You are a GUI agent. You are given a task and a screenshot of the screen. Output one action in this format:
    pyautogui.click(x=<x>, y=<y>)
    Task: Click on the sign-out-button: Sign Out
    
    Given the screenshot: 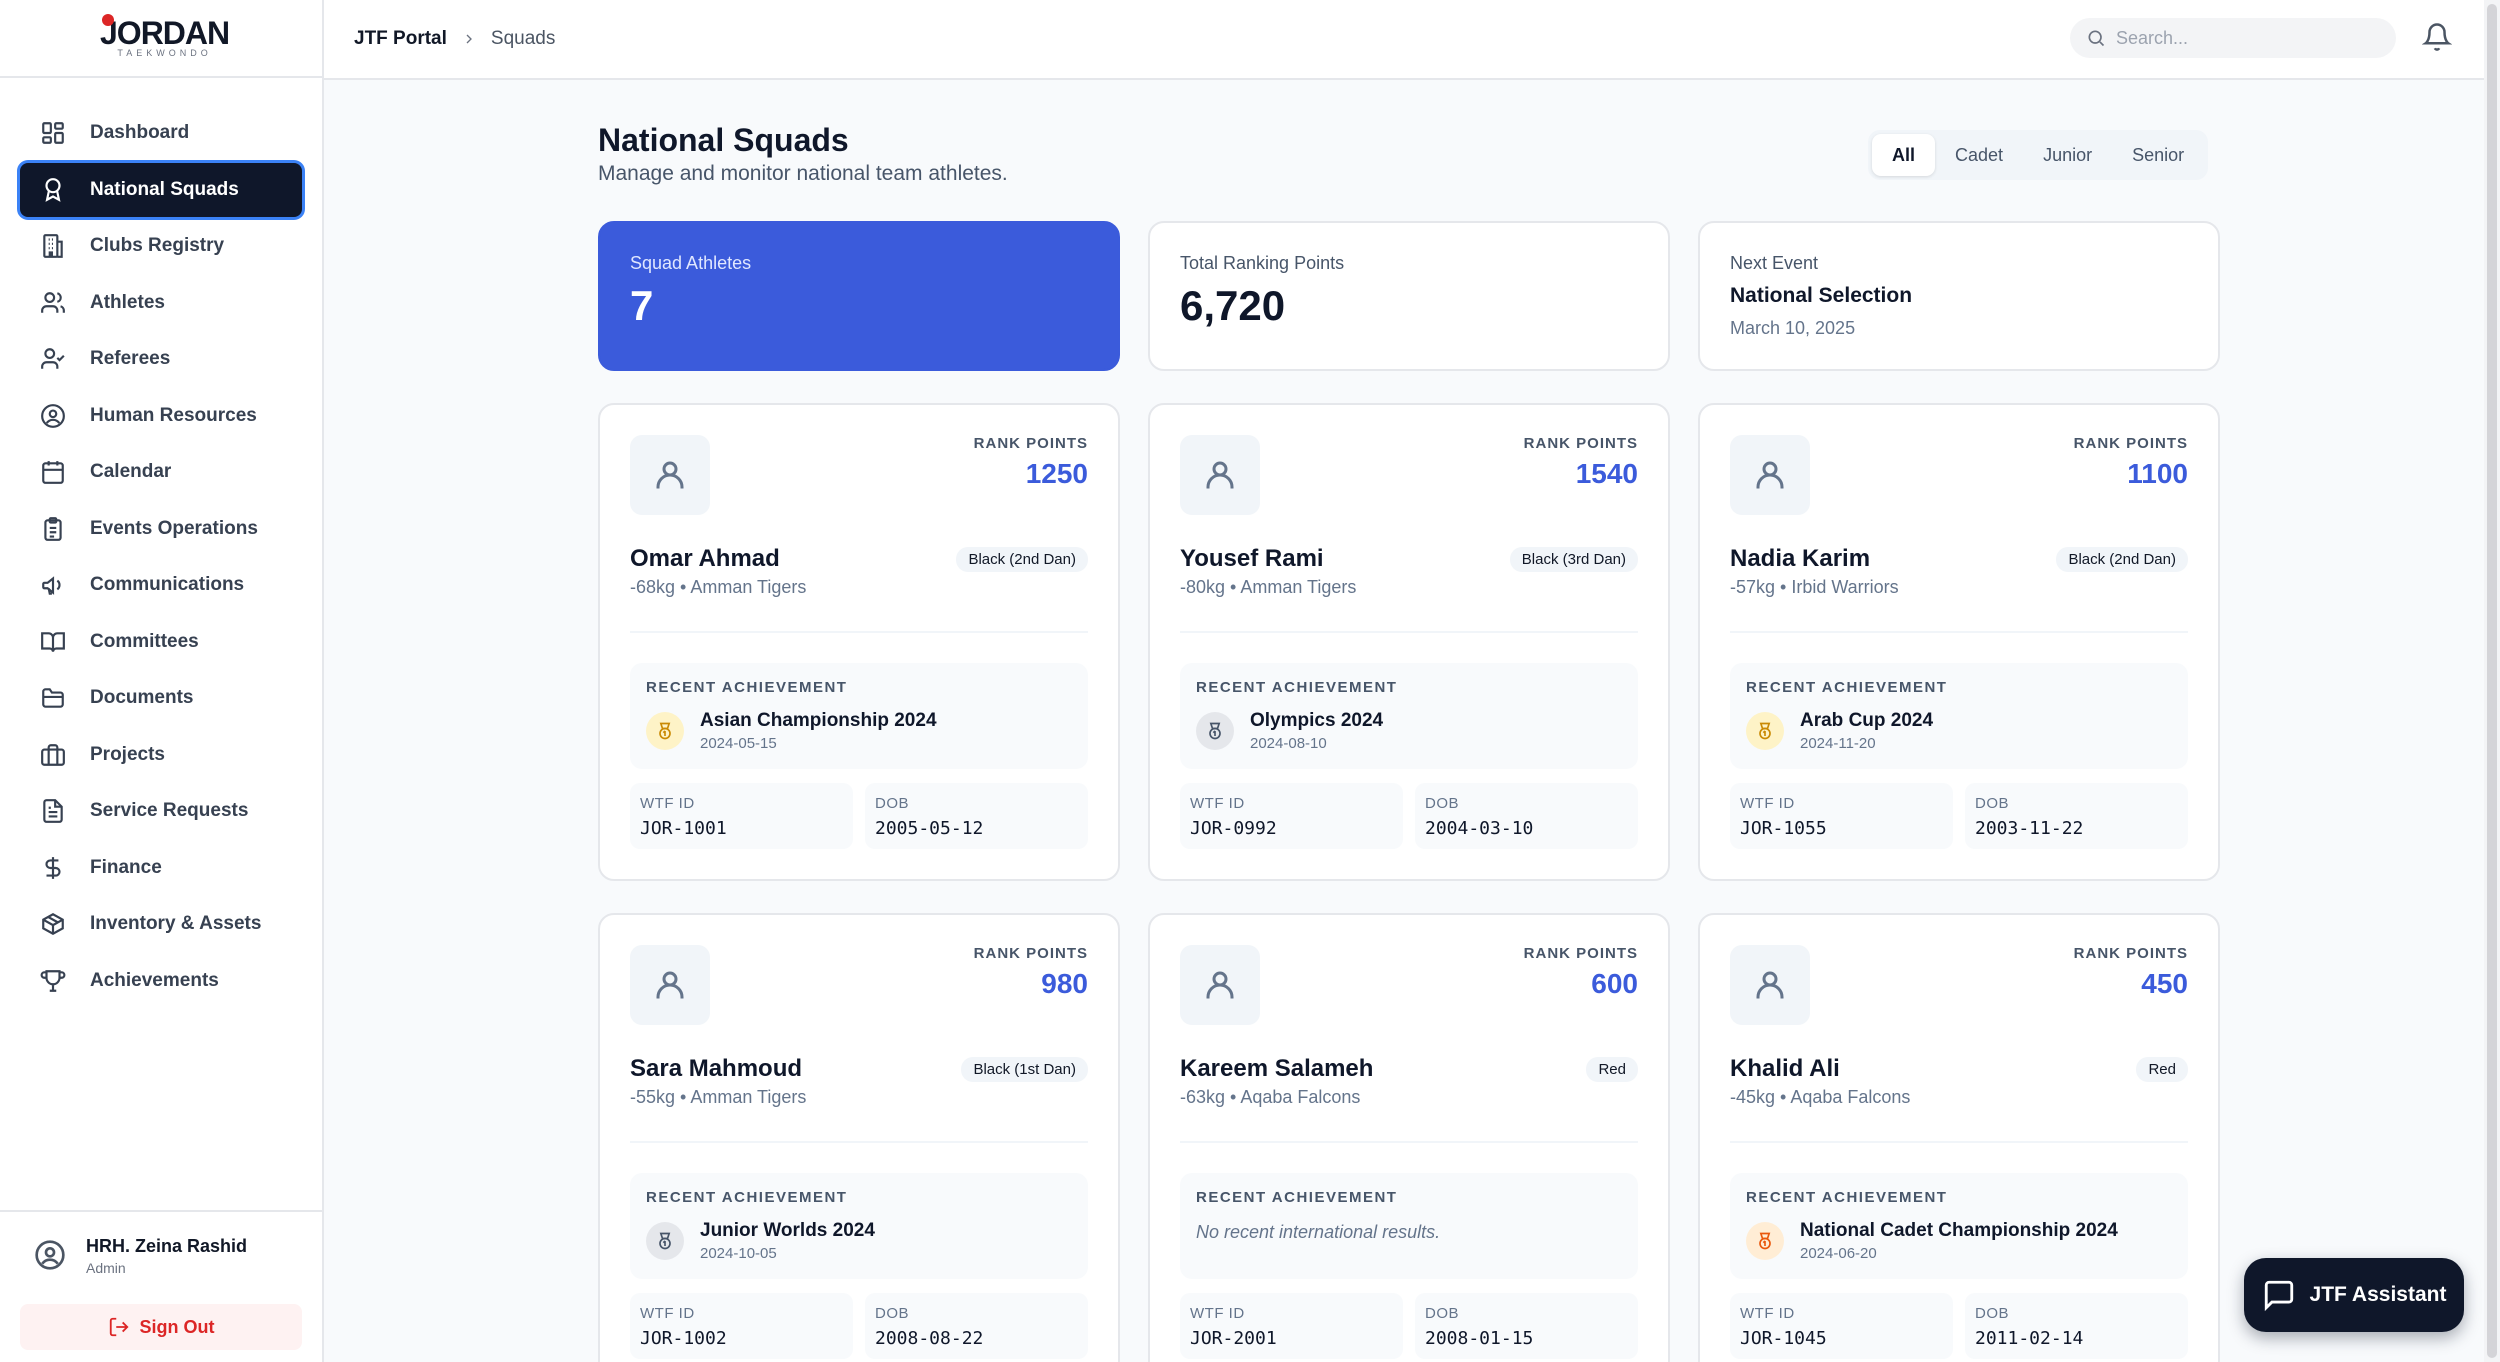 What is the action you would take?
    pyautogui.click(x=161, y=1327)
    